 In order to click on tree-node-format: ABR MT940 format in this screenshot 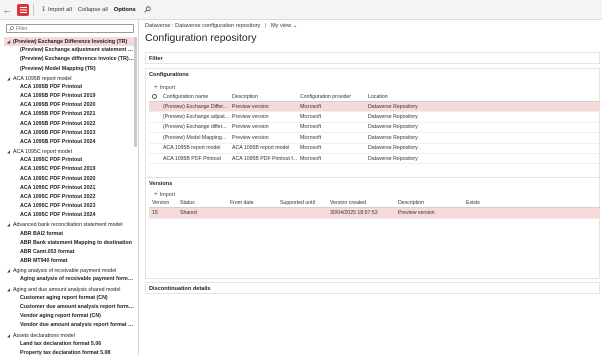, I will do `click(69, 261)`.